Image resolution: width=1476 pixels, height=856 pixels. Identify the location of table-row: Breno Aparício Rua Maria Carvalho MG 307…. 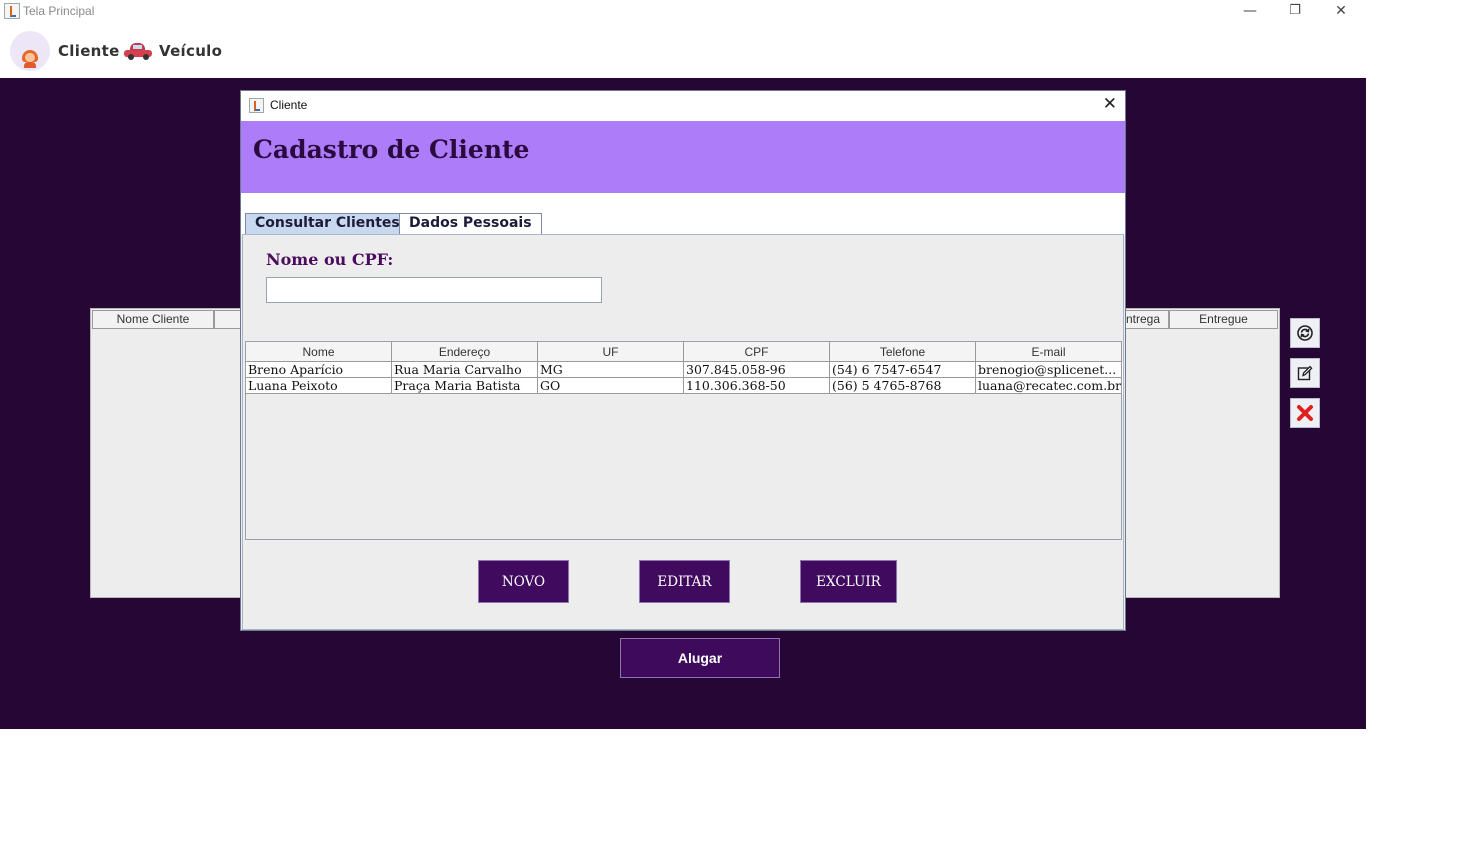
(684, 370).